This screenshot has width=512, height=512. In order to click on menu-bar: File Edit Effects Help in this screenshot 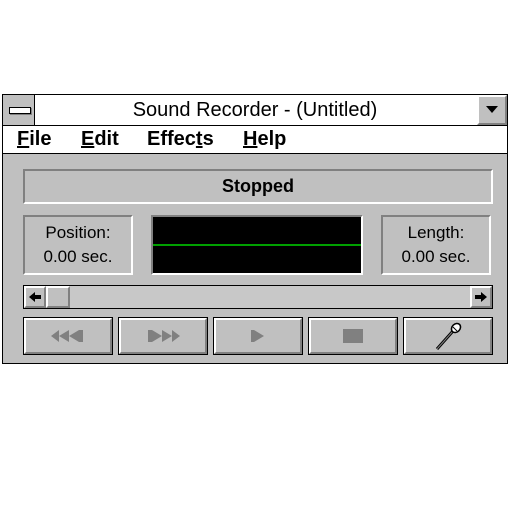, I will do `click(255, 140)`.